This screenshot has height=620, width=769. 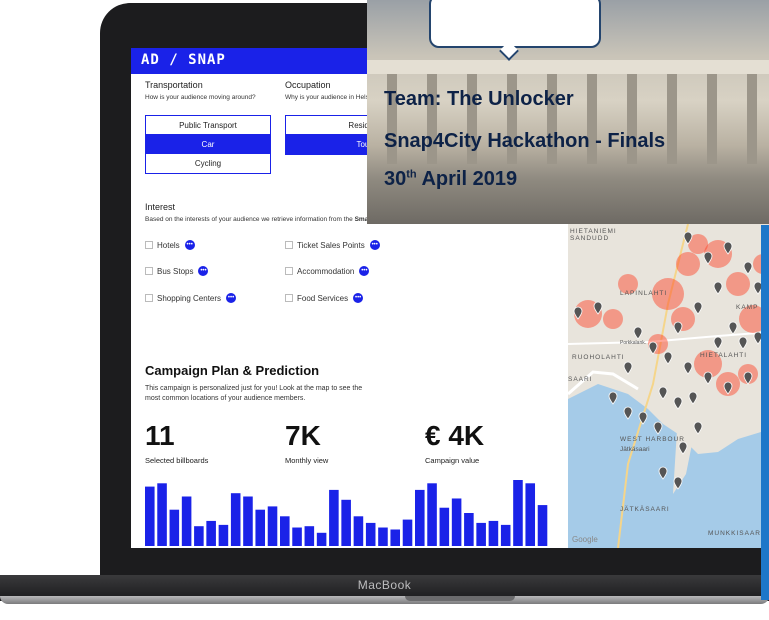 I want to click on transportation-subtitle: How is your audience moving around?, so click(x=200, y=97).